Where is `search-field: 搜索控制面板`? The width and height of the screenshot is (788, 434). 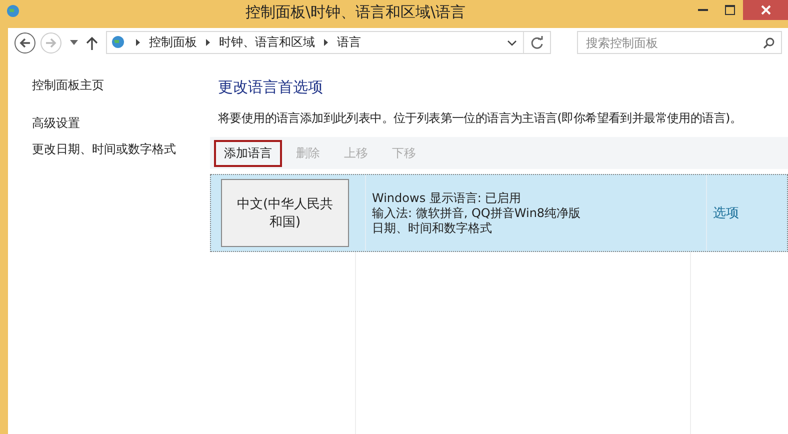 search-field: 搜索控制面板 is located at coordinates (679, 42).